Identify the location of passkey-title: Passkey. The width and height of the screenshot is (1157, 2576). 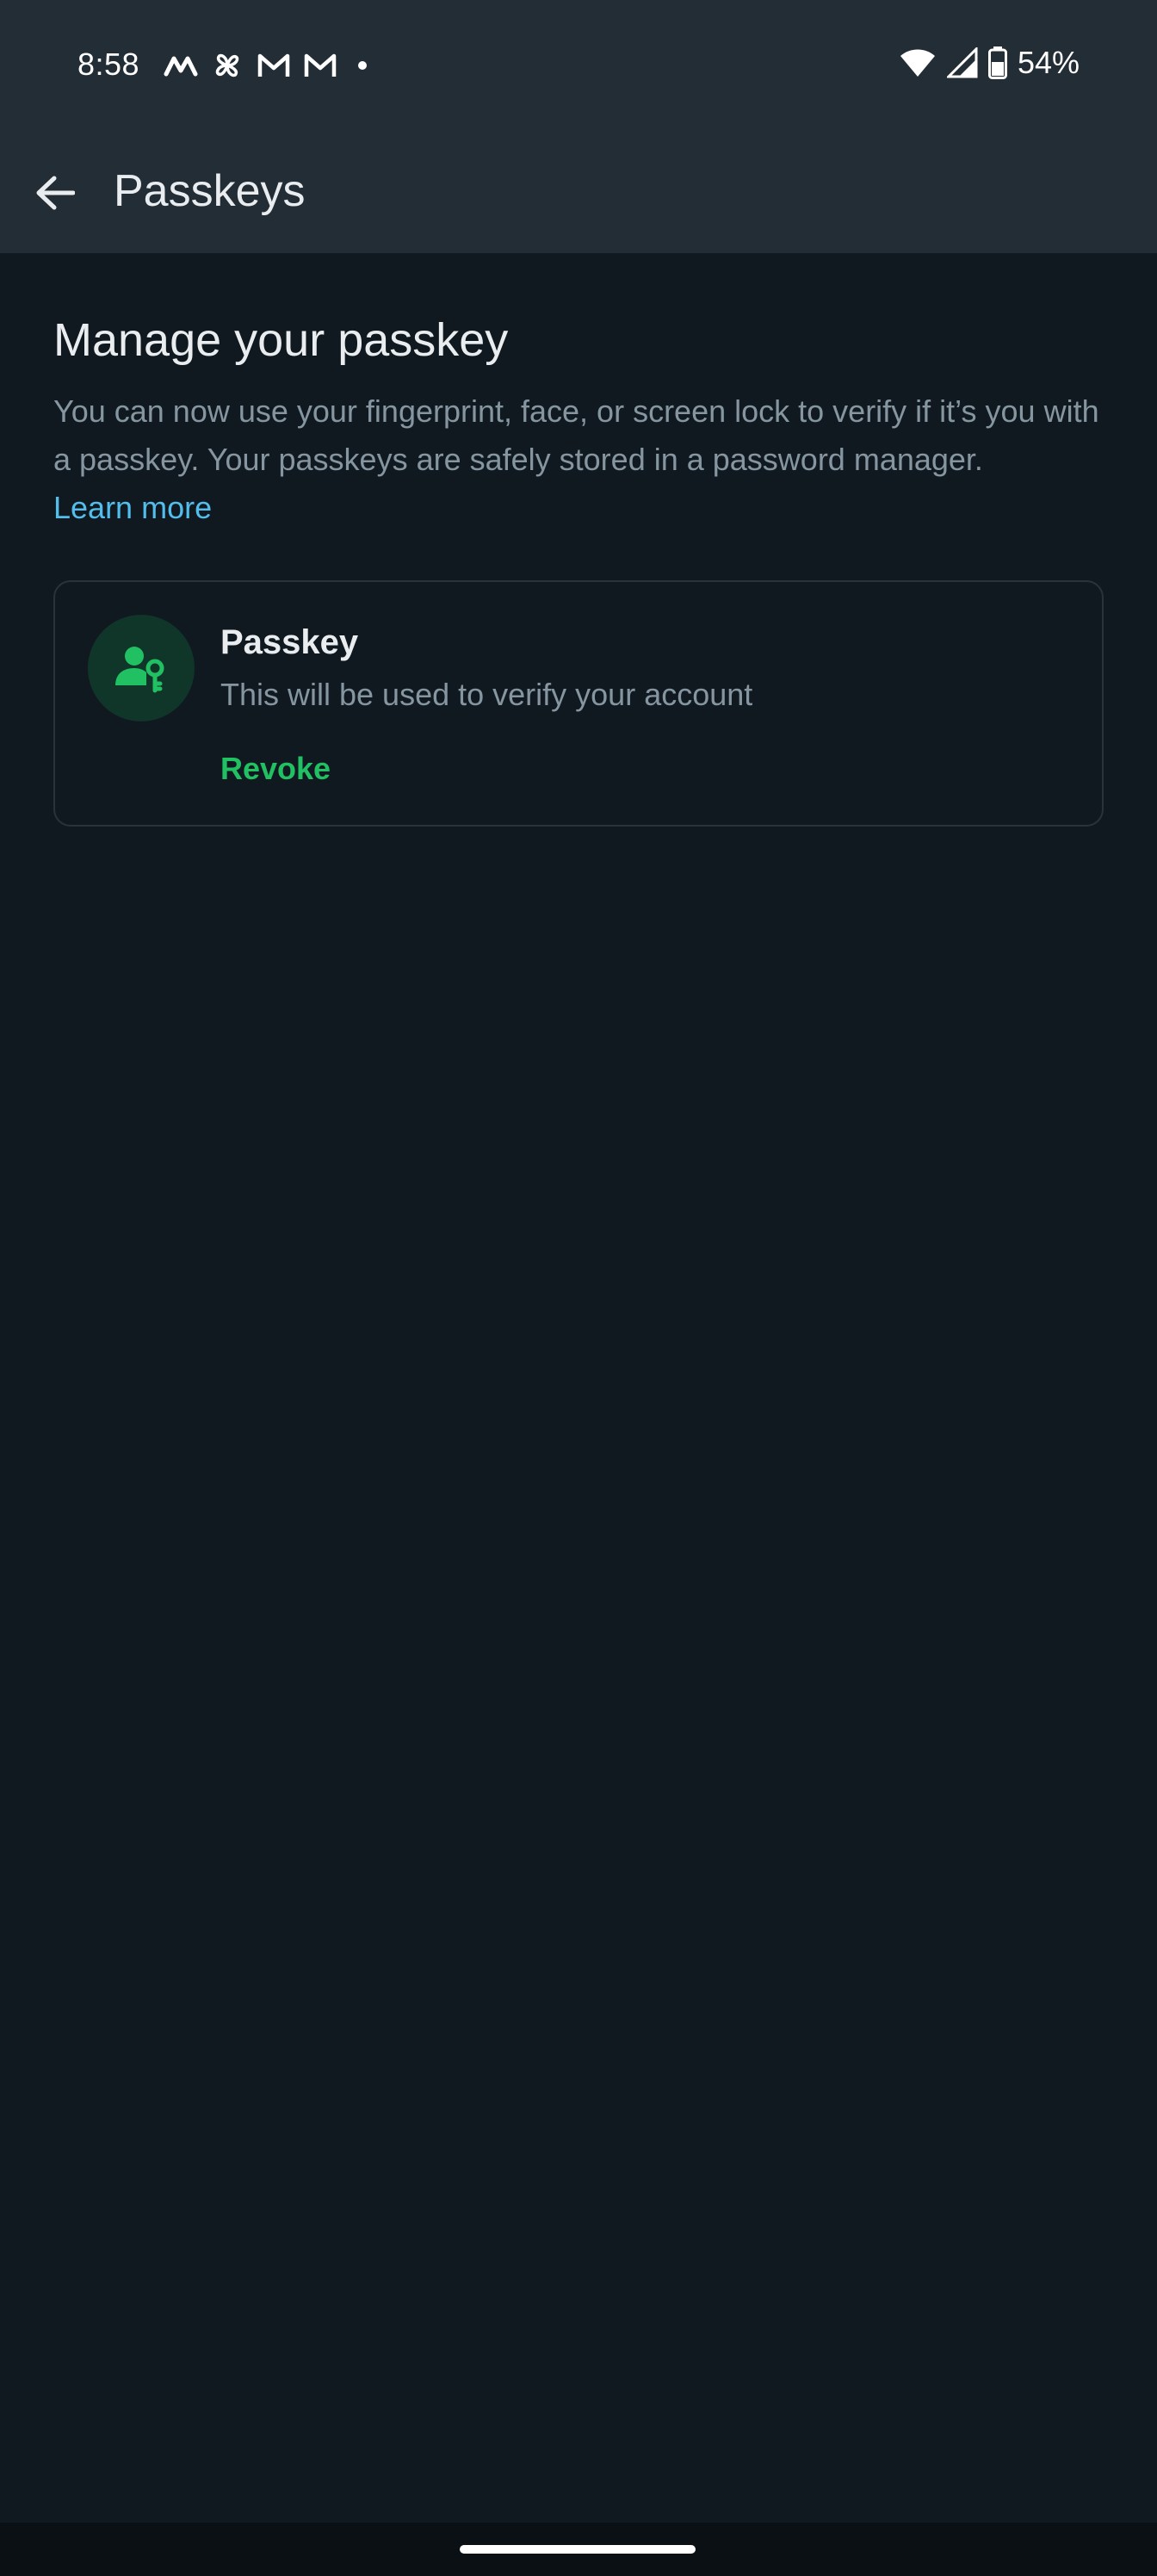
(289, 642).